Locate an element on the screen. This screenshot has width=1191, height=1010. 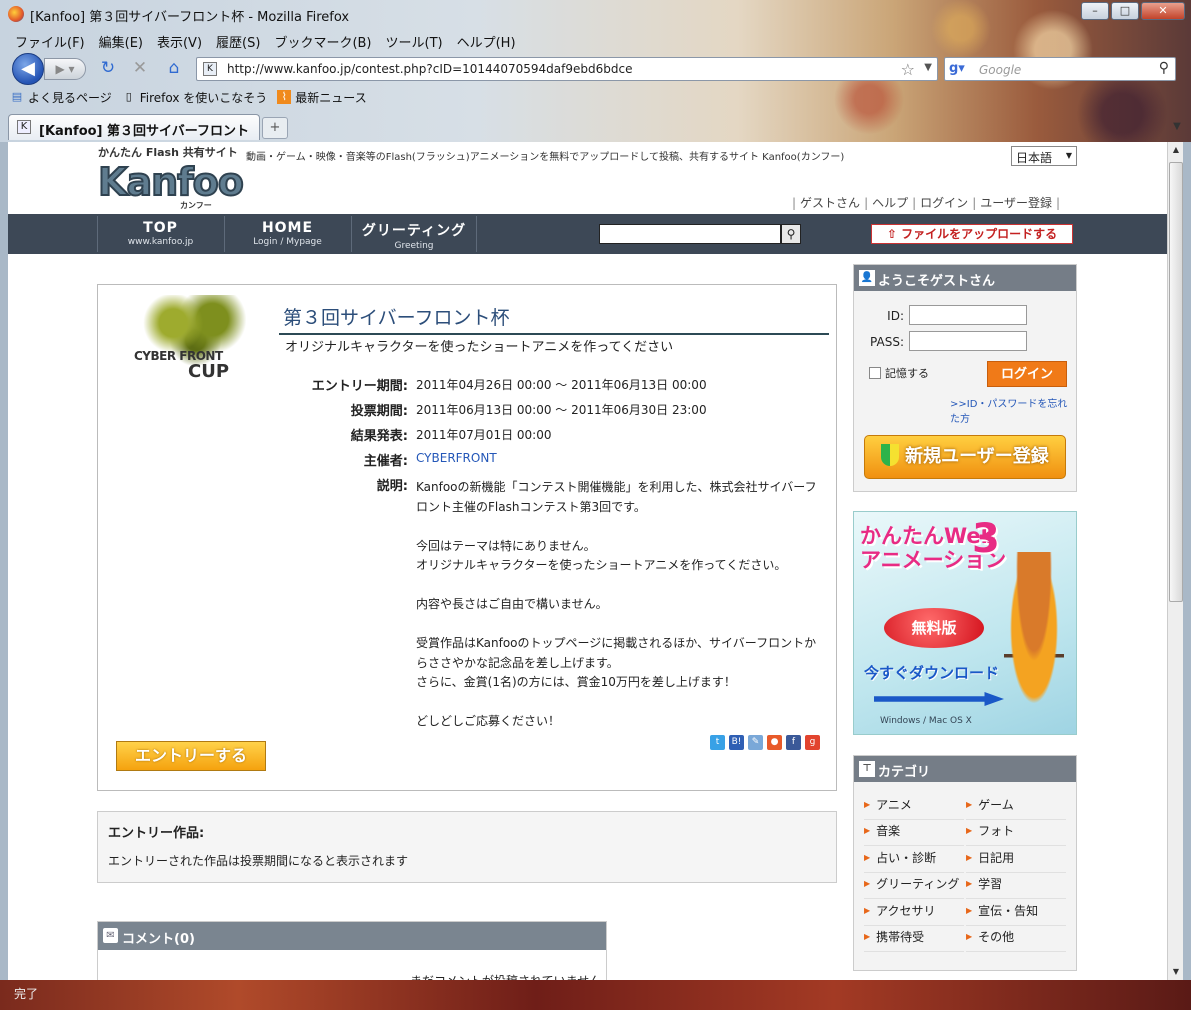
site-search-button: ⚲ is located at coordinates (791, 234).